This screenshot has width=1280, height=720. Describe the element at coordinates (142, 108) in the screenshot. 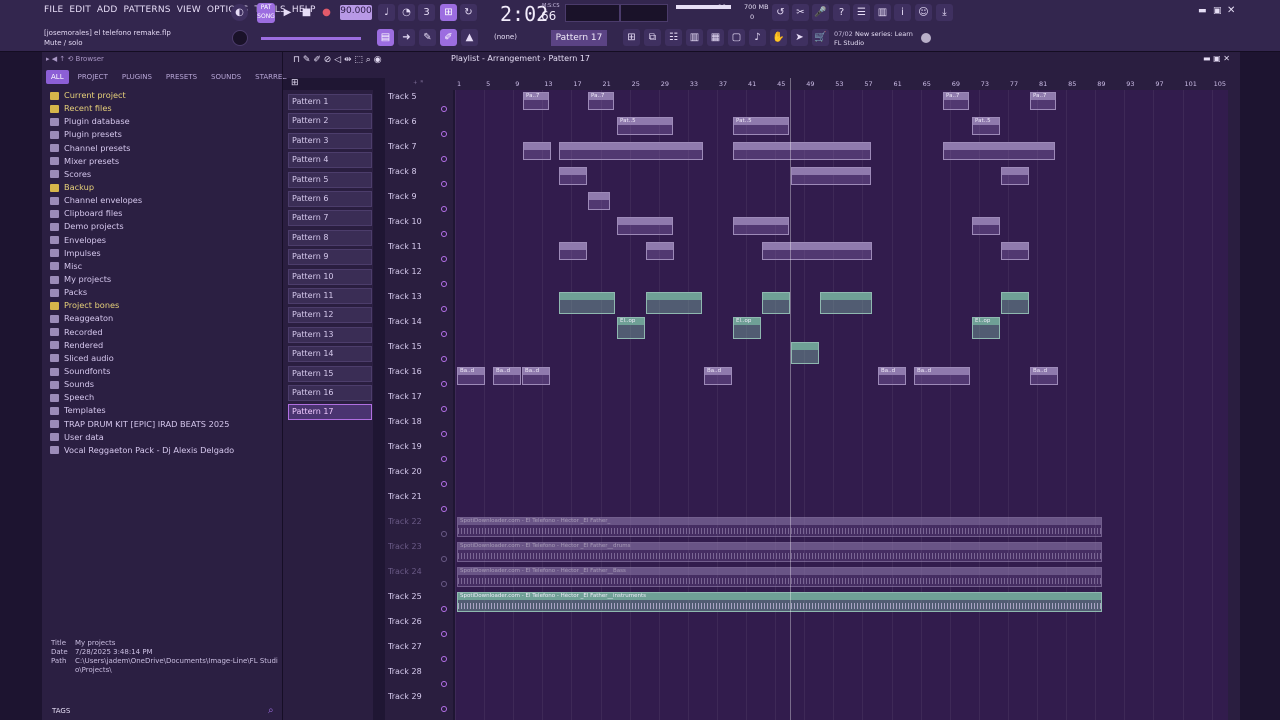

I see `browser-item: Recent files` at that location.